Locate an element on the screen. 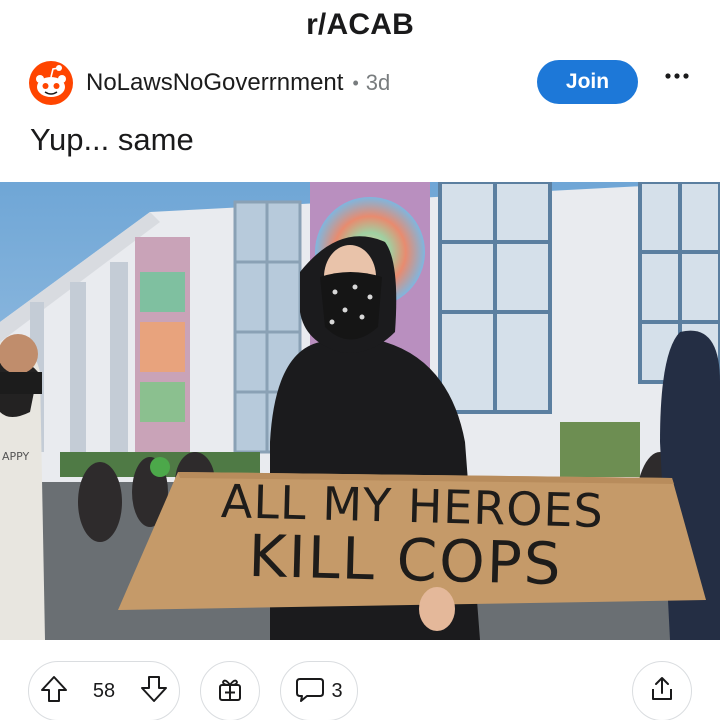 Image resolution: width=720 pixels, height=720 pixels. vote-count: 58 is located at coordinates (104, 690).